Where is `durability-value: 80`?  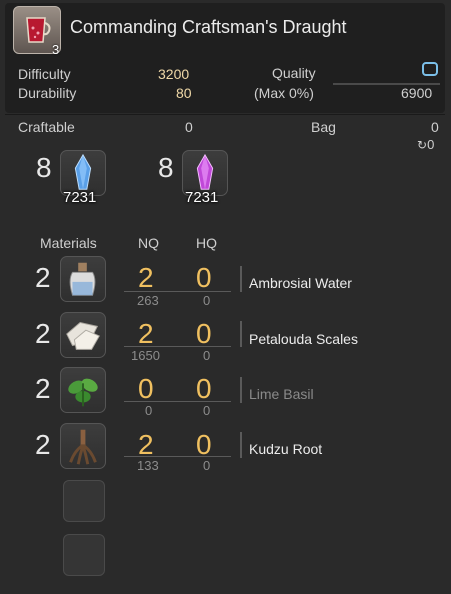
durability-value: 80 is located at coordinates (184, 93).